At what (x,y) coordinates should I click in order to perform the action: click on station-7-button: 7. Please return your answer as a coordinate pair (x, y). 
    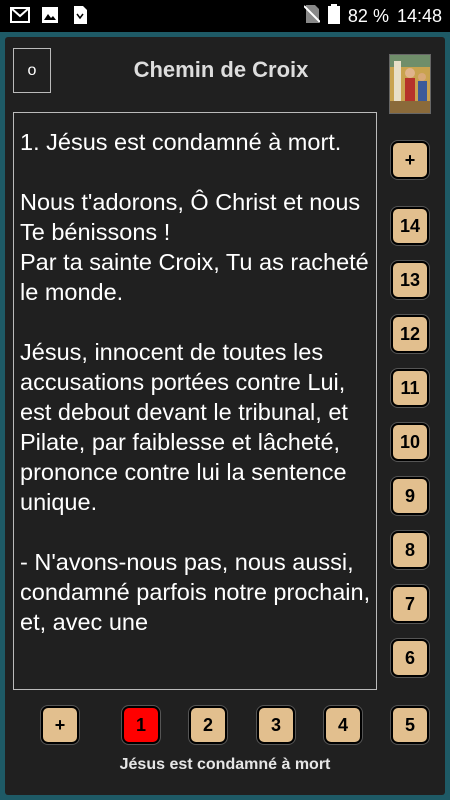
    Looking at the image, I should click on (410, 604).